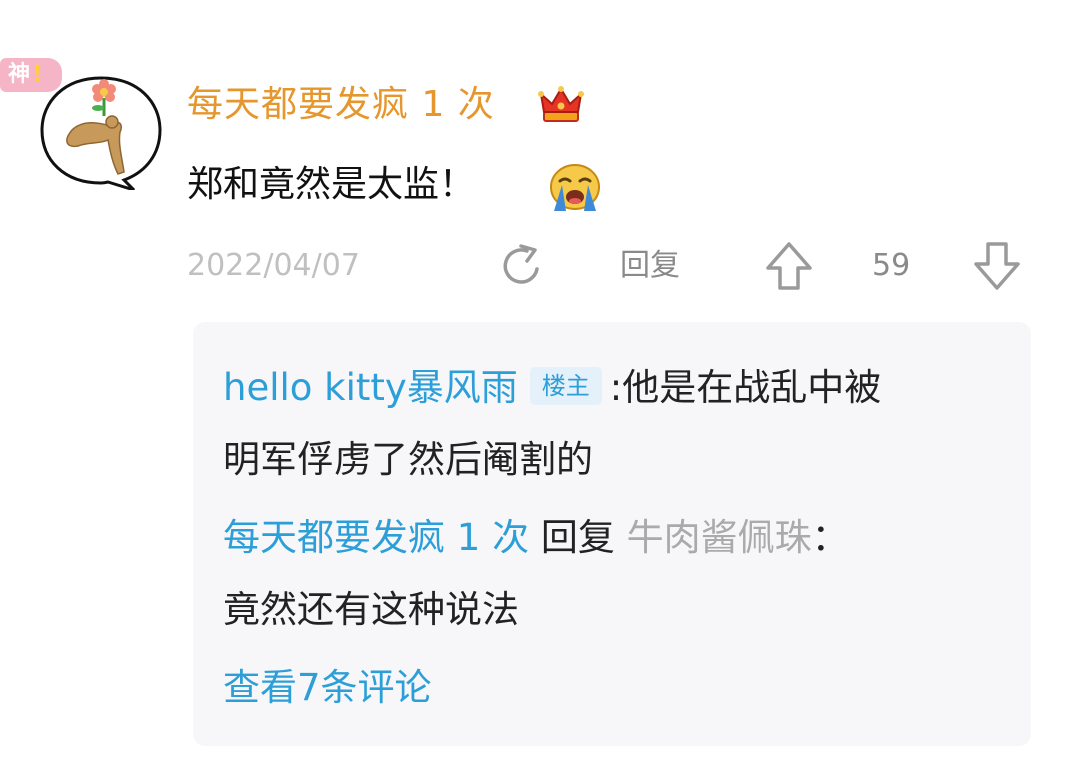  Describe the element at coordinates (273, 265) in the screenshot. I see `comment-date: 2022/04/07` at that location.